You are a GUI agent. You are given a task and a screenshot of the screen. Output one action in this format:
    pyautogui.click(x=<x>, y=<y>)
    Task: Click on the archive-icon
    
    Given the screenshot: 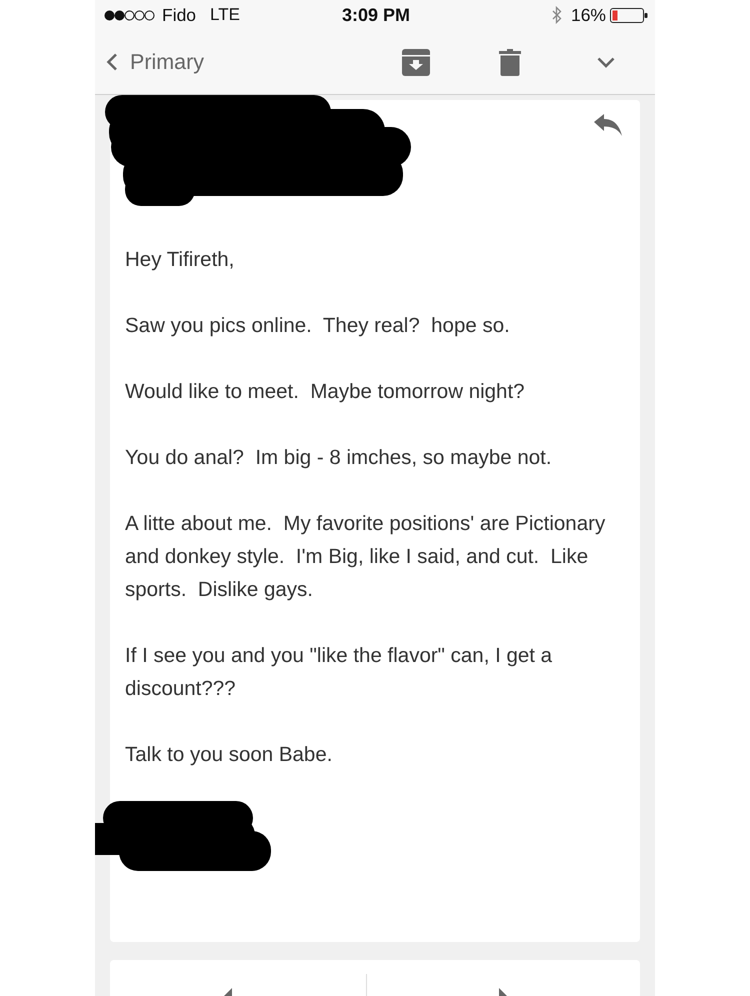 What is the action you would take?
    pyautogui.click(x=416, y=62)
    